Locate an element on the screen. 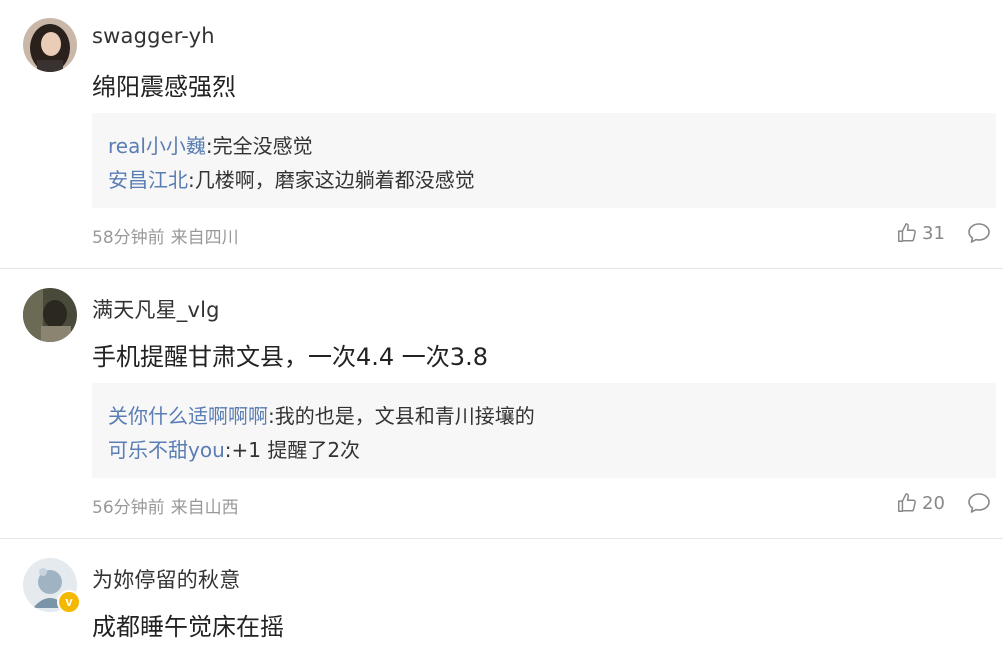 The image size is (1003, 660). comment-time: 58分钟前 is located at coordinates (128, 238).